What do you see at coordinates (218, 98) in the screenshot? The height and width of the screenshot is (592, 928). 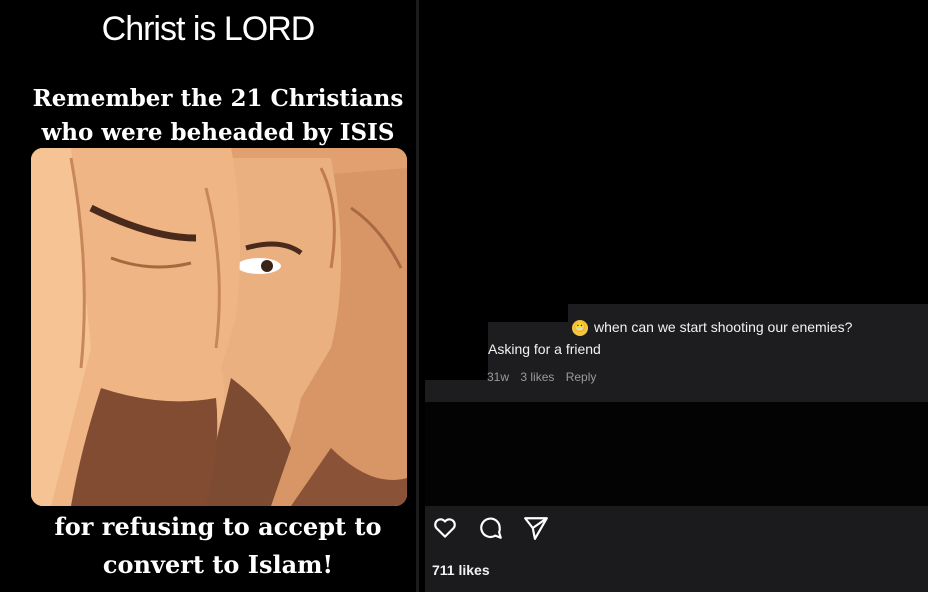 I see `middle-caption-line-1: Remember the 21 Christians` at bounding box center [218, 98].